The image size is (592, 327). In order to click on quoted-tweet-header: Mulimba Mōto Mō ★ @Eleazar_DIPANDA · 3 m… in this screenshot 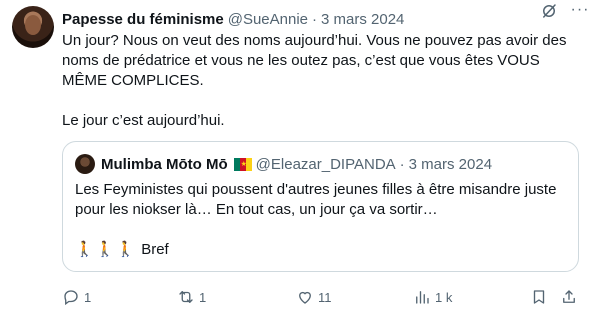, I will do `click(283, 164)`.